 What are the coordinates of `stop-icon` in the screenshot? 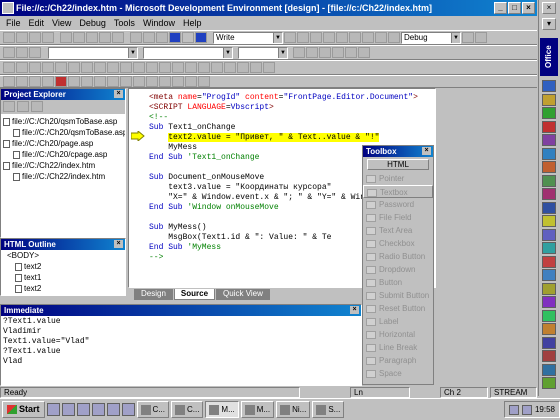 It's located at (201, 37).